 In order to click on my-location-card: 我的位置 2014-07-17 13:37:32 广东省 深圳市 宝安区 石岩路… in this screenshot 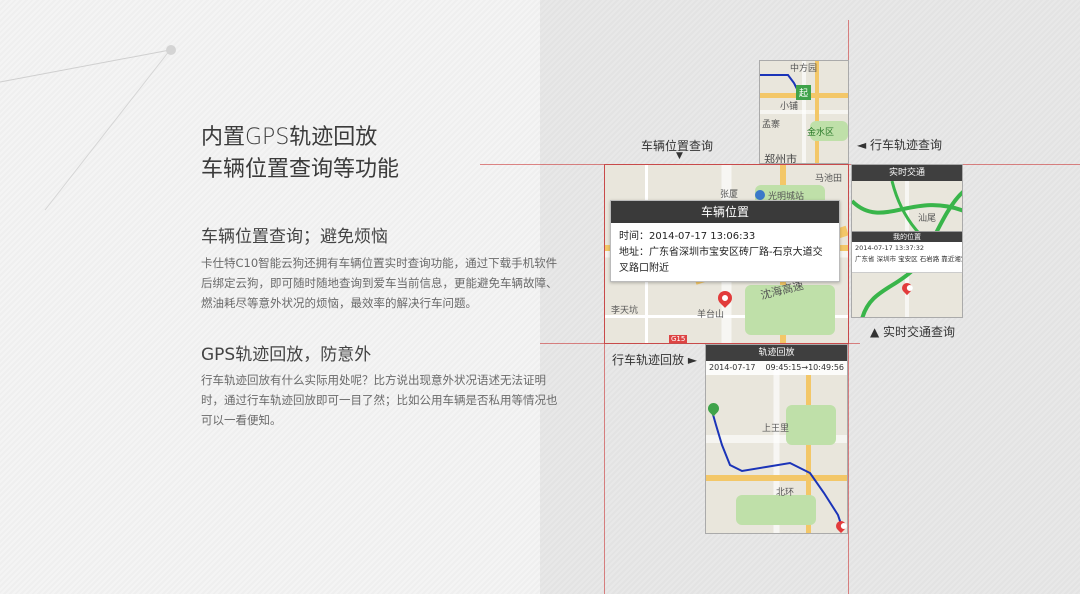, I will do `click(907, 252)`.